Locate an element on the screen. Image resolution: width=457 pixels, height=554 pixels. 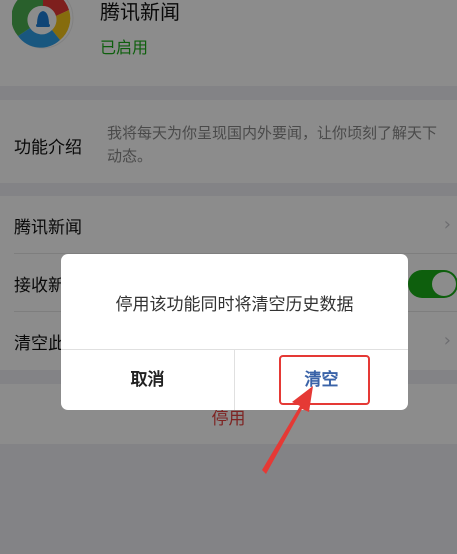
annotation-arrow-icon is located at coordinates (287, 430).